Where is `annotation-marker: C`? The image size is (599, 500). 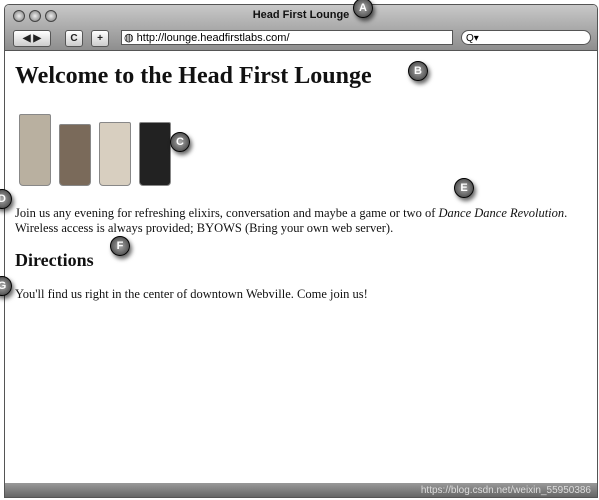
annotation-marker: C is located at coordinates (180, 142).